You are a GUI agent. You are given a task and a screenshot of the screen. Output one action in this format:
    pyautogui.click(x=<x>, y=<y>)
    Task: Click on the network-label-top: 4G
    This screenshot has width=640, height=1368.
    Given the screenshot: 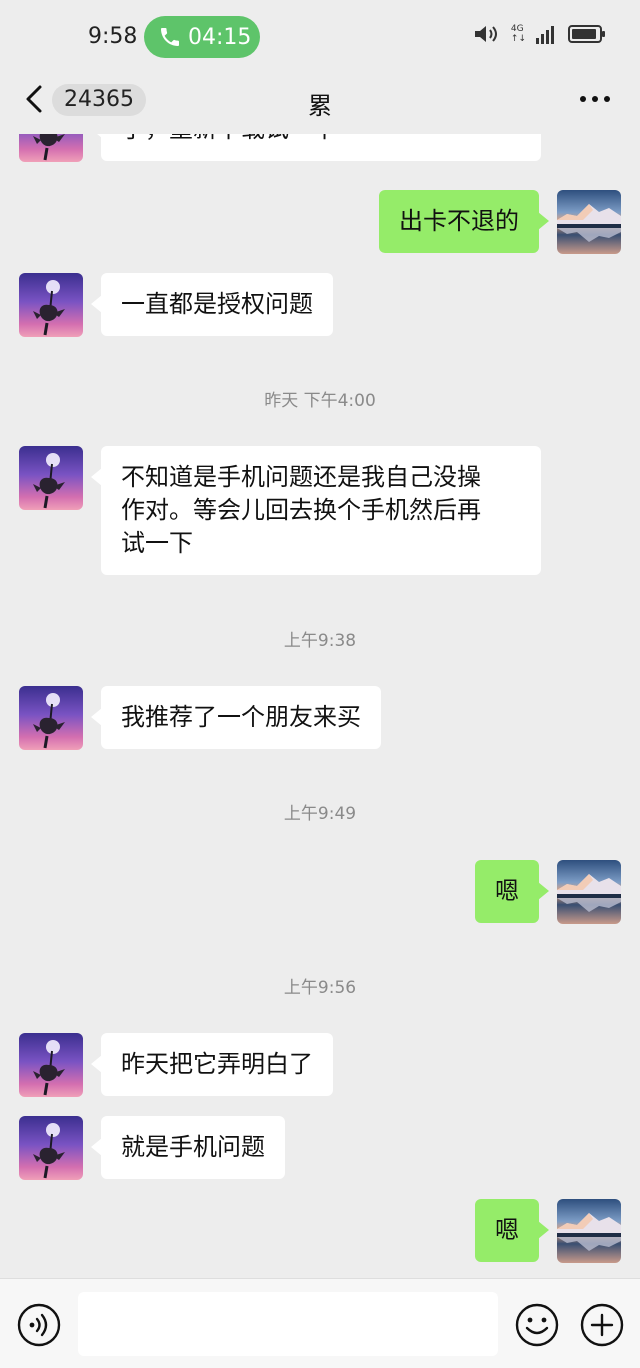 What is the action you would take?
    pyautogui.click(x=517, y=29)
    